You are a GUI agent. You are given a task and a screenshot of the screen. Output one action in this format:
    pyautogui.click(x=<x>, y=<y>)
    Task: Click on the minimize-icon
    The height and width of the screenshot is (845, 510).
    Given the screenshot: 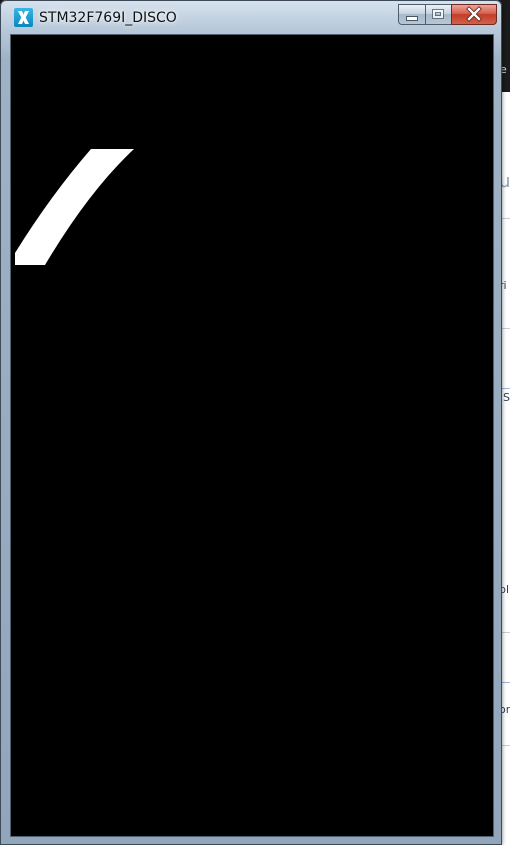 What is the action you would take?
    pyautogui.click(x=412, y=18)
    